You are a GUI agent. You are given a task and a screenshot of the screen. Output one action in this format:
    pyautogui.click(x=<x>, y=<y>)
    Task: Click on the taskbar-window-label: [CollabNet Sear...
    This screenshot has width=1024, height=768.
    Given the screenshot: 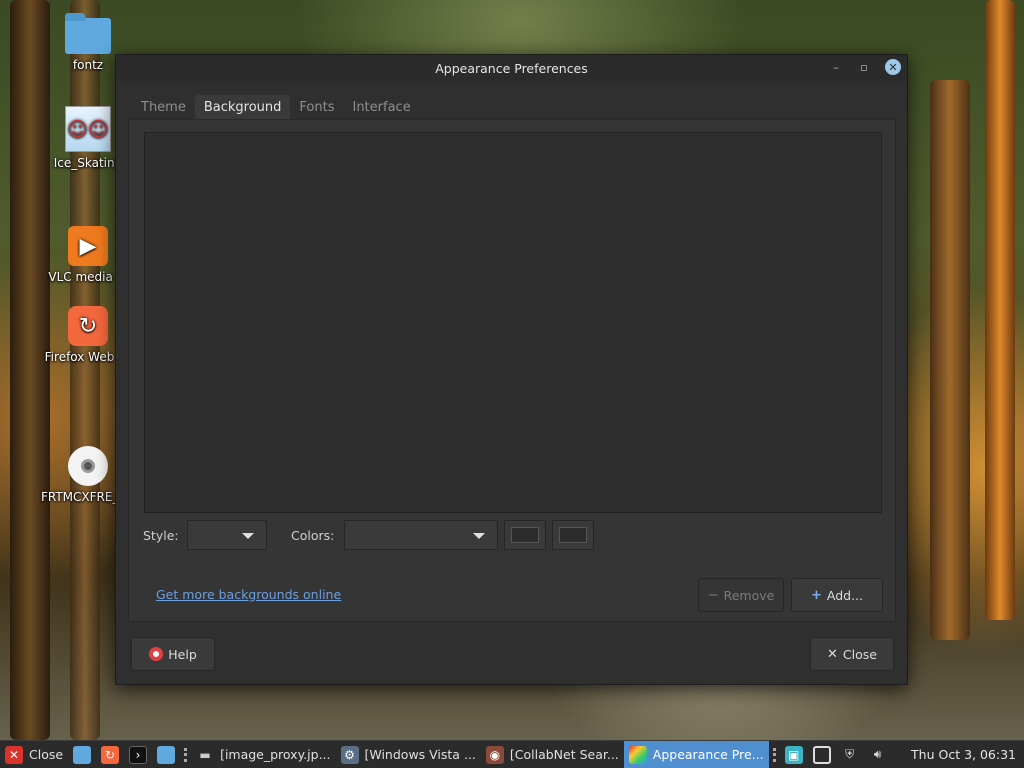 What is the action you would take?
    pyautogui.click(x=564, y=754)
    